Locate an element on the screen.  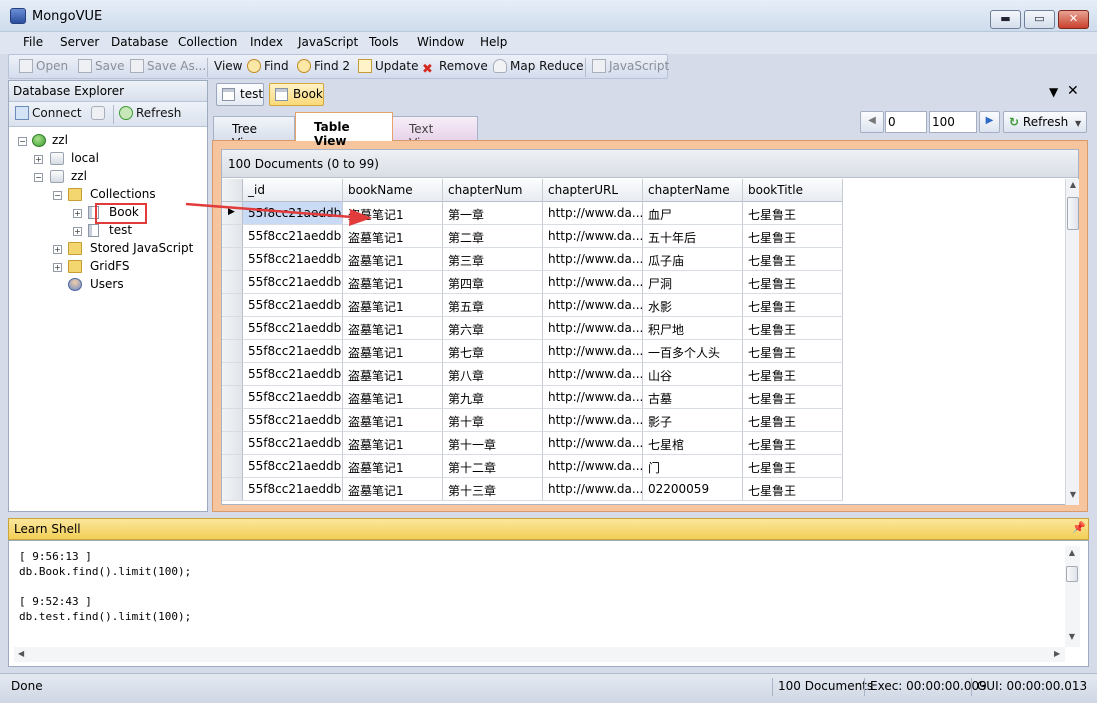
tab-text-view: Text View is located at coordinates (434, 133).